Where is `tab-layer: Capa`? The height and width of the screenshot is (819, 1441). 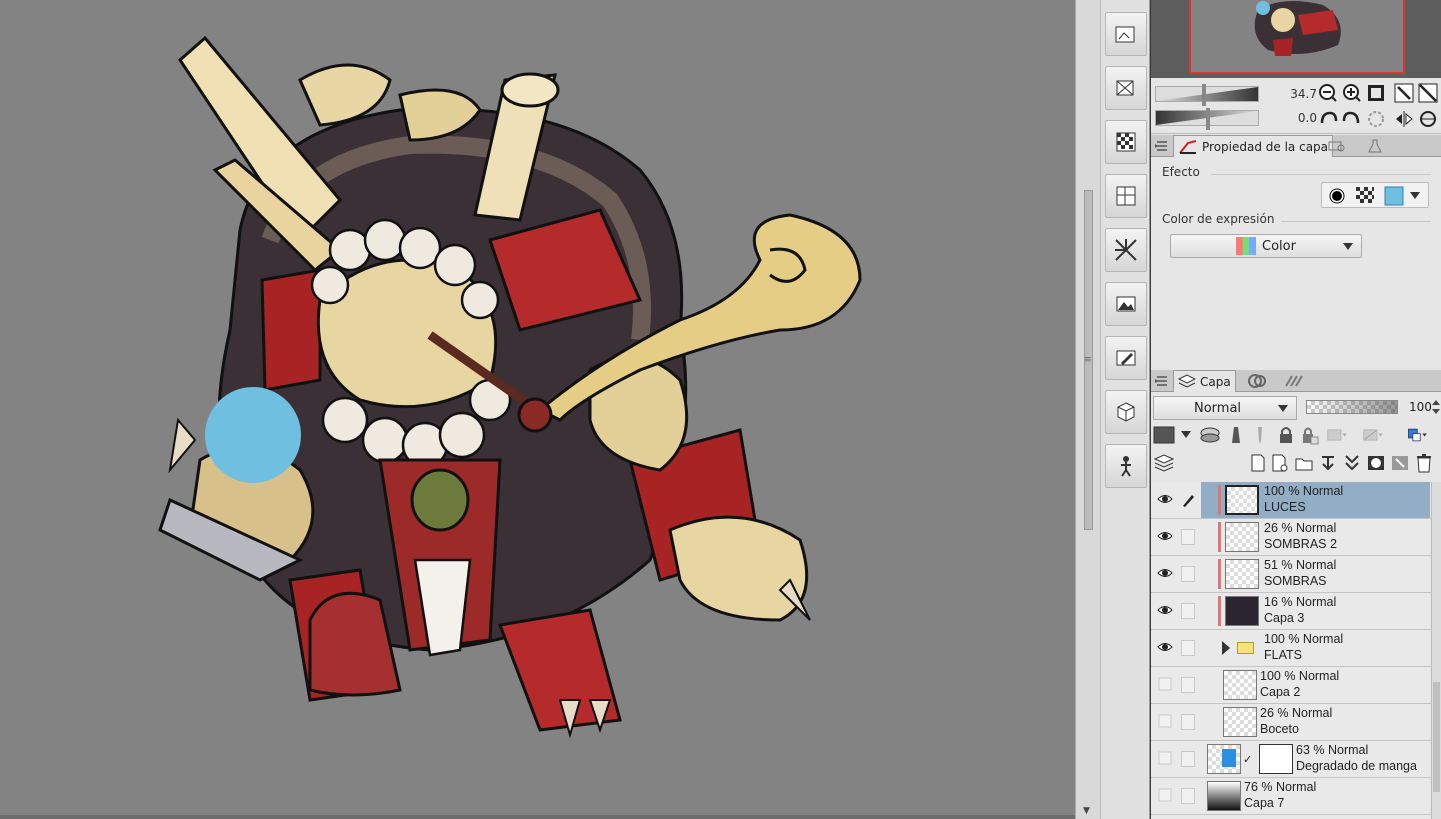 tab-layer: Capa is located at coordinates (1204, 381).